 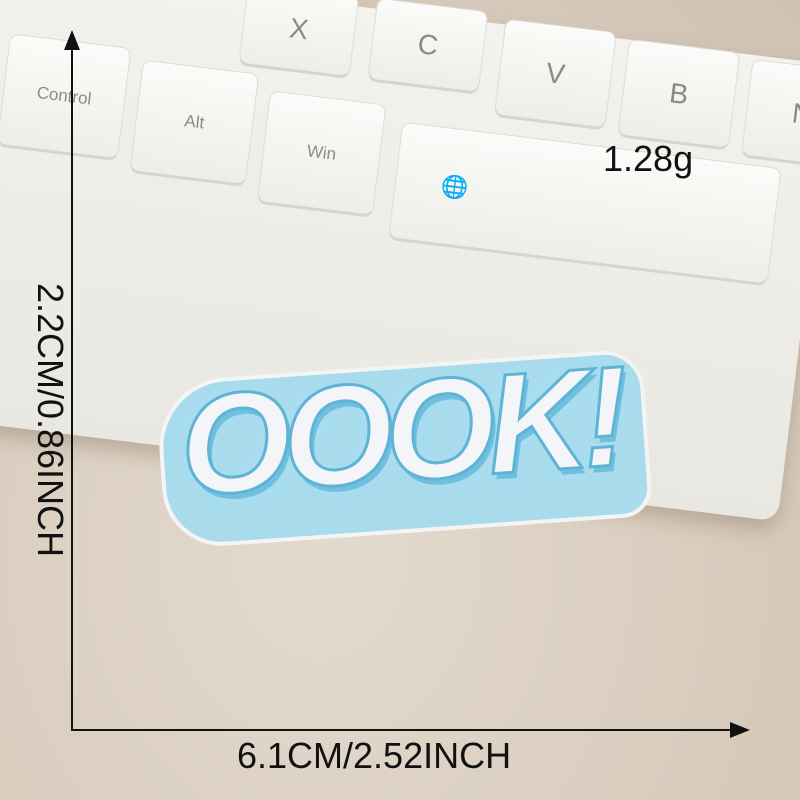 I want to click on key-v: V, so click(x=555, y=73).